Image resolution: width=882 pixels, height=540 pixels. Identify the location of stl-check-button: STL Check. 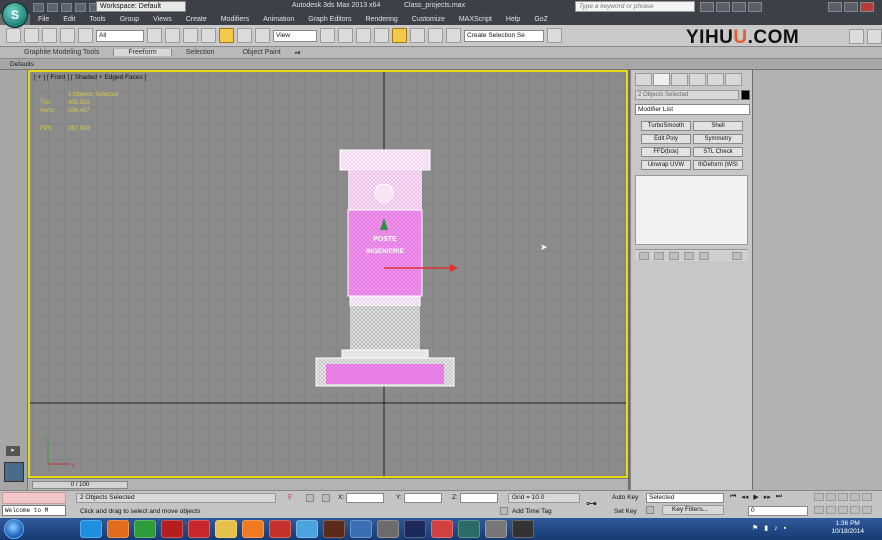
(718, 152).